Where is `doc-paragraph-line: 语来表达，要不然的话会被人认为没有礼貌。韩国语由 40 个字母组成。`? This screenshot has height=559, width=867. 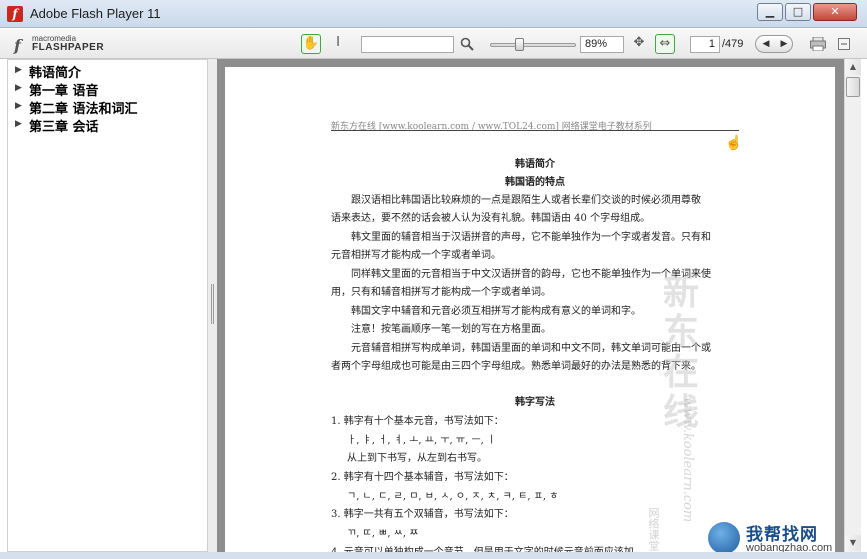
doc-paragraph-line: 语来表达，要不然的话会被人认为没有礼貌。韩国语由 40 个字母组成。 is located at coordinates (491, 218).